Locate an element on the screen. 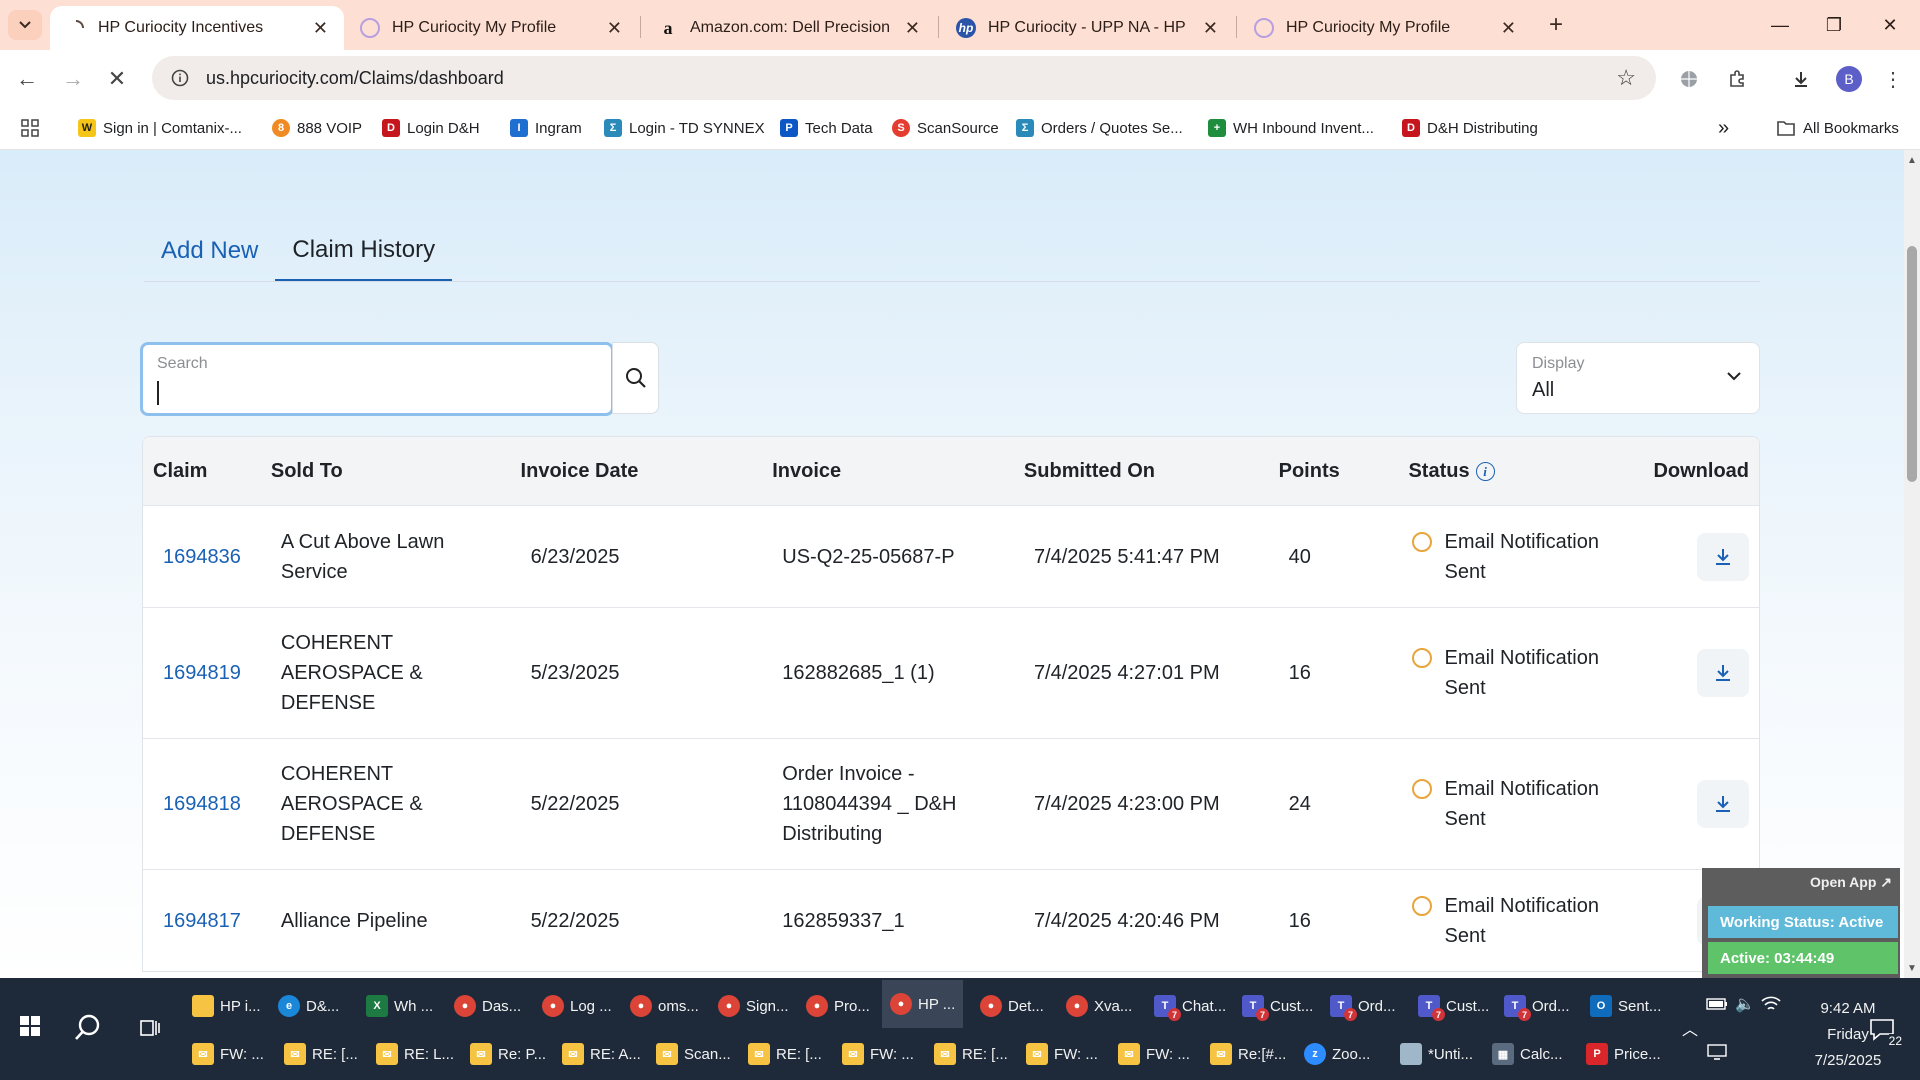  translate-icon is located at coordinates (1689, 79).